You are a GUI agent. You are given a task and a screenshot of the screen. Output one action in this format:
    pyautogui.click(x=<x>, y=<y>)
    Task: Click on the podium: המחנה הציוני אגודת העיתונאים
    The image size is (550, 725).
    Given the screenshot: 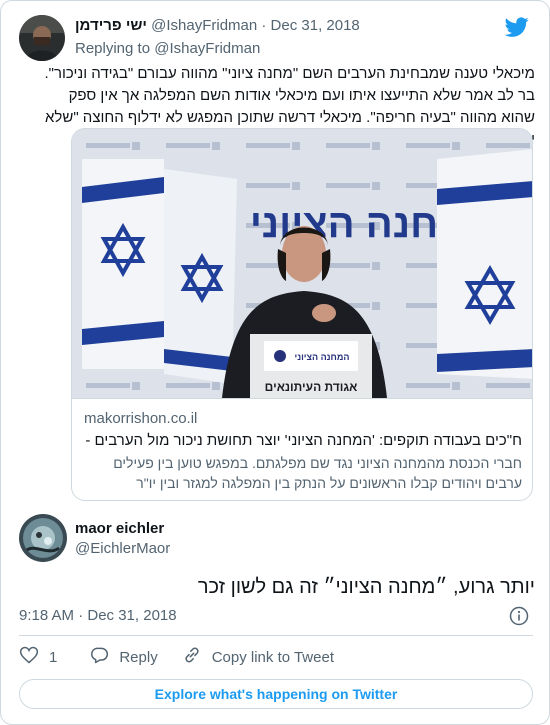 What is the action you would take?
    pyautogui.click(x=311, y=366)
    